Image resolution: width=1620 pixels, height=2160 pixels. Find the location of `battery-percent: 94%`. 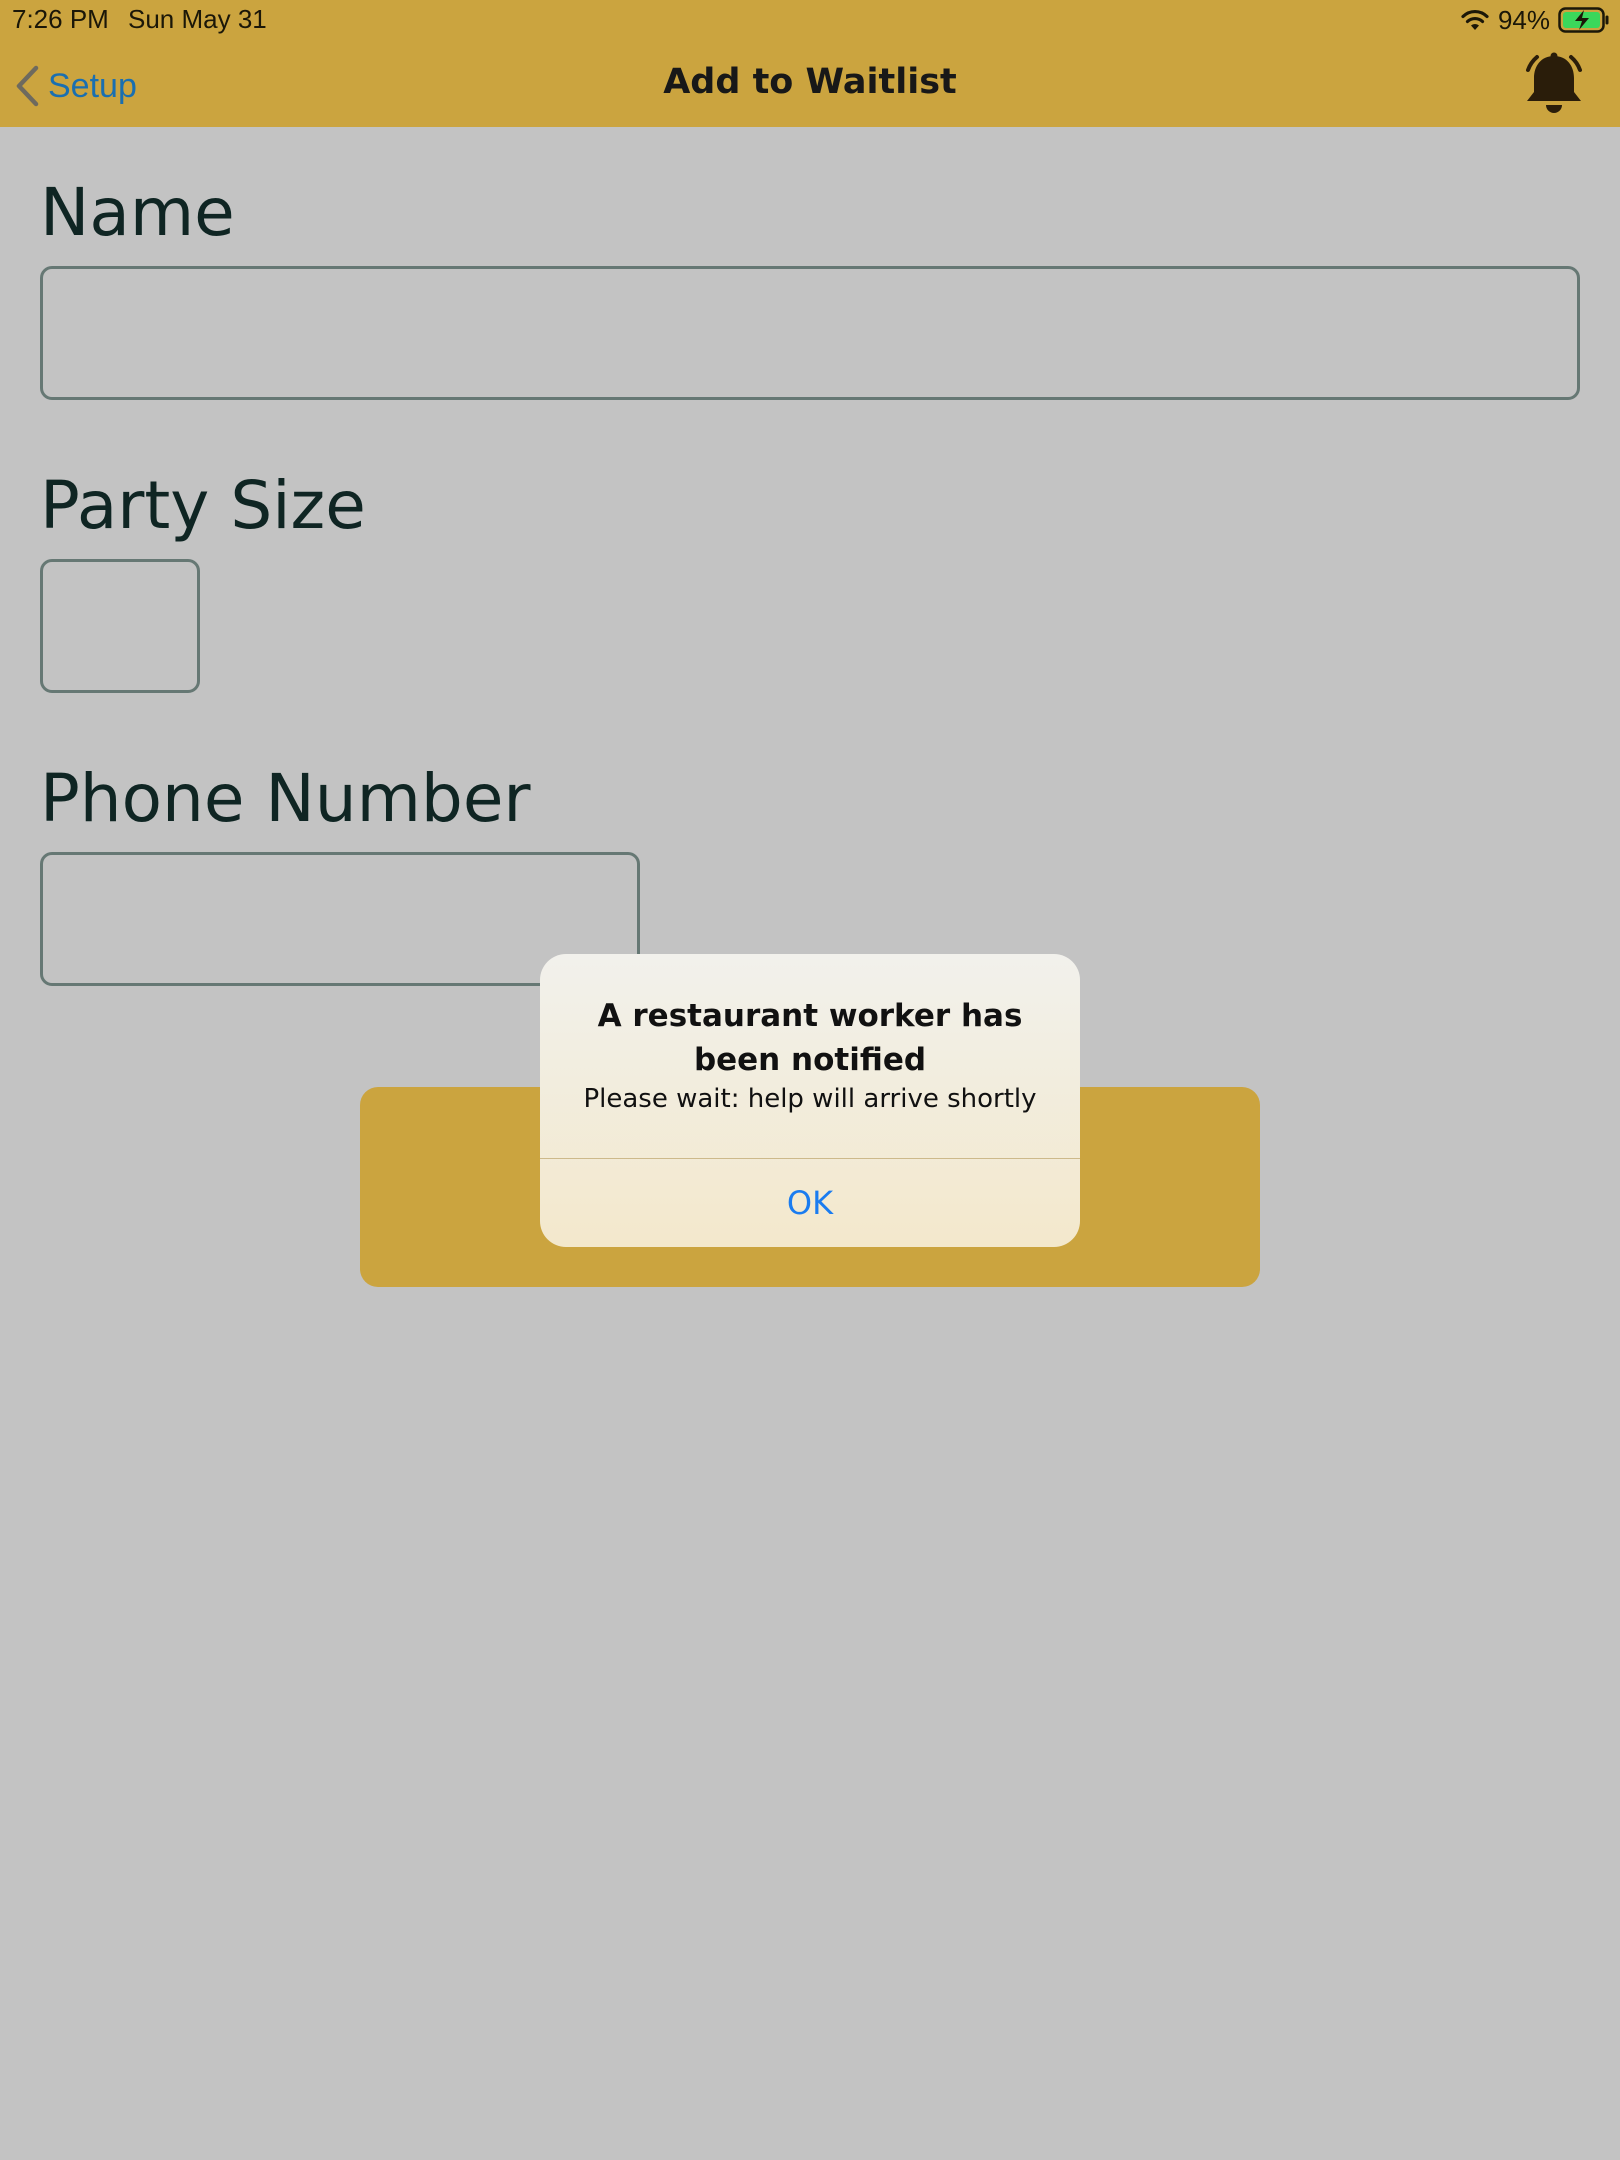

battery-percent: 94% is located at coordinates (1523, 19).